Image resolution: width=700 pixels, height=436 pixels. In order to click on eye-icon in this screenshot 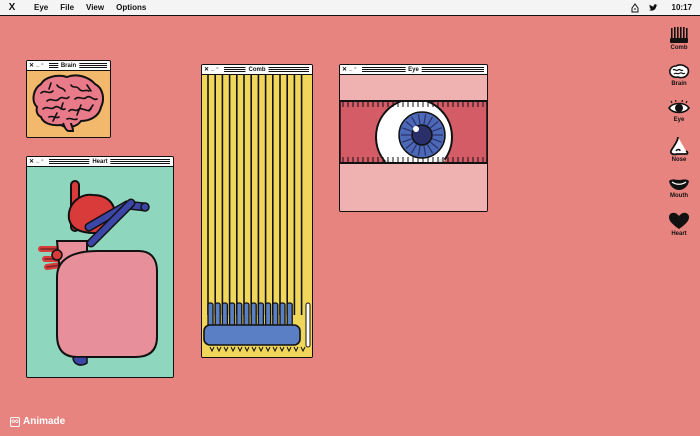, I will do `click(679, 107)`.